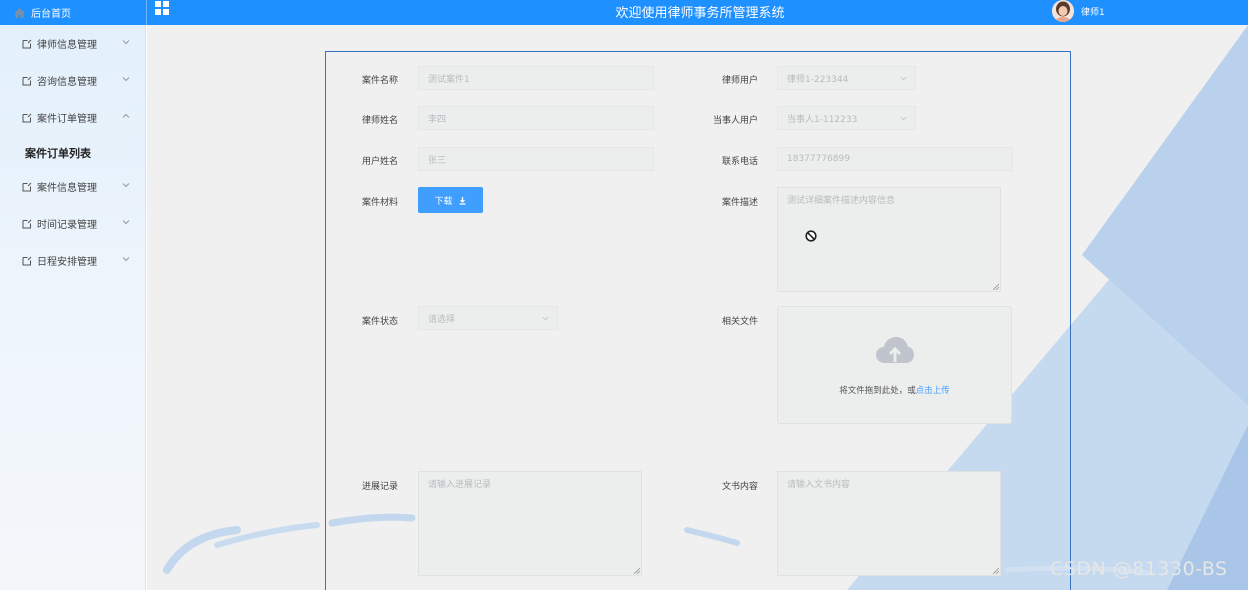 The width and height of the screenshot is (1248, 590). Describe the element at coordinates (536, 118) in the screenshot. I see `lawyer-name-field: 李四` at that location.